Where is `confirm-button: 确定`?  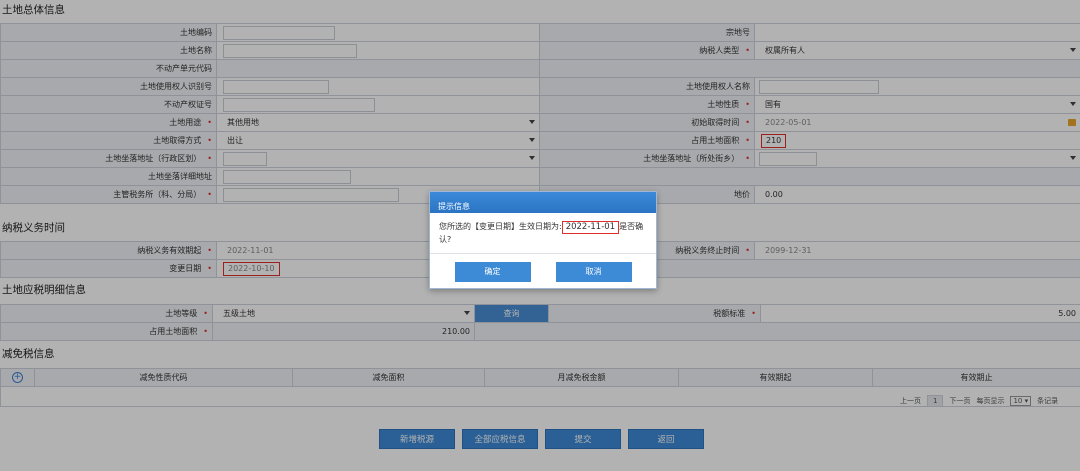 confirm-button: 确定 is located at coordinates (492, 271).